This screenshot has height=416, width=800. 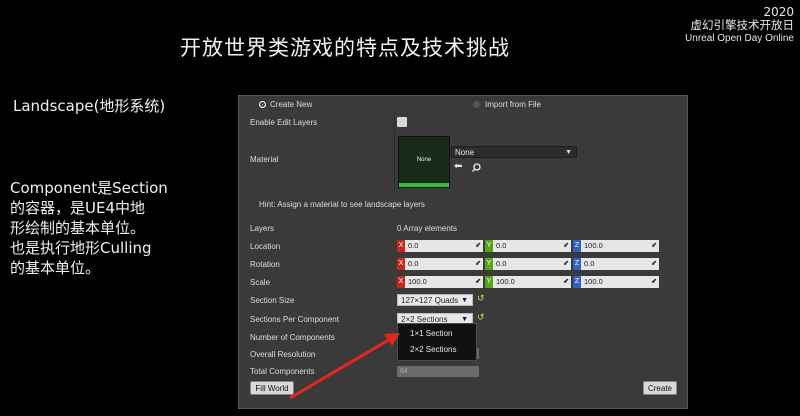 What do you see at coordinates (392, 339) in the screenshot?
I see `annotation-arrow-head` at bounding box center [392, 339].